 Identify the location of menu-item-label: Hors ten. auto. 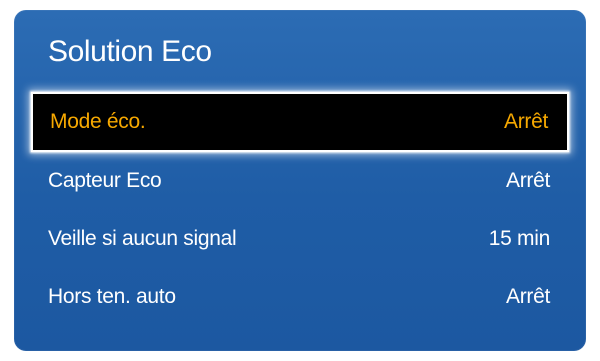
(112, 296).